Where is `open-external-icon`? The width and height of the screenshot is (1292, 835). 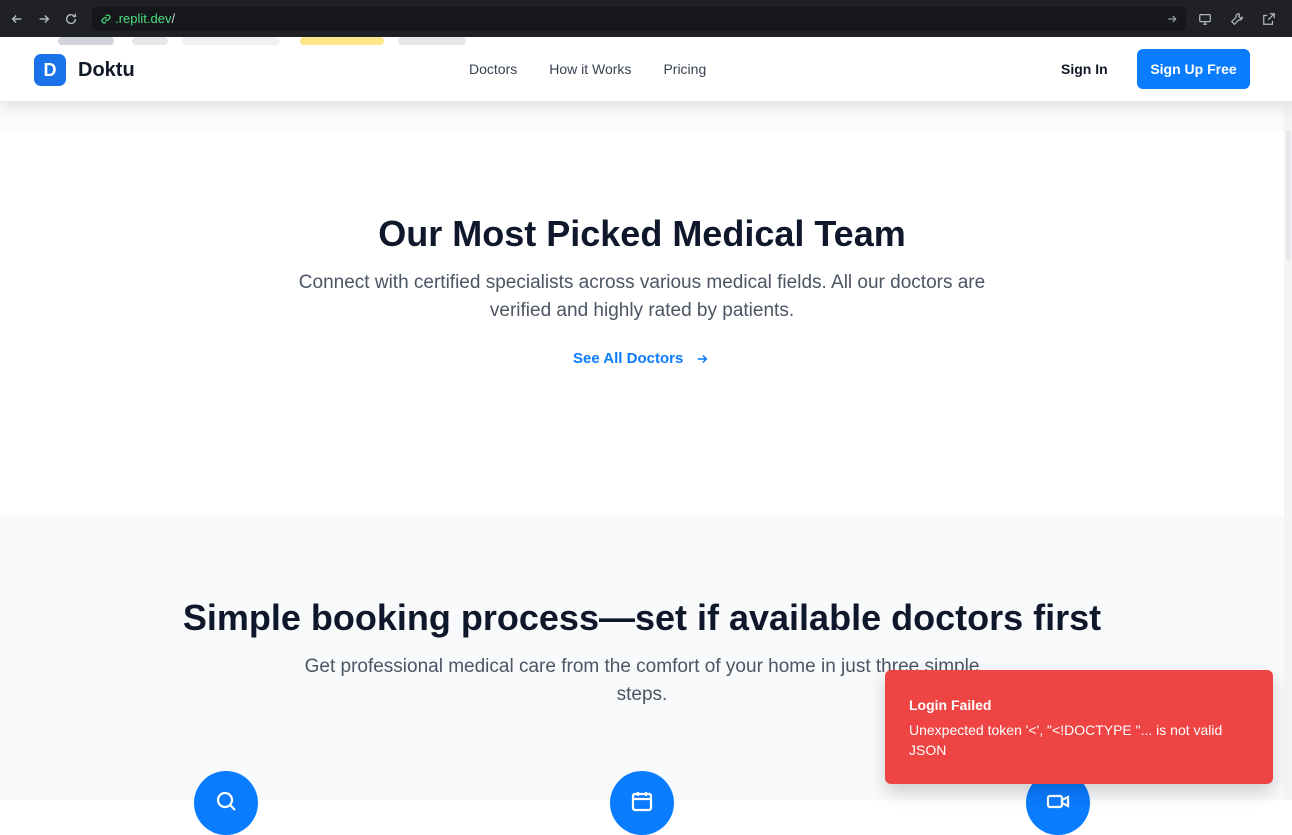
open-external-icon is located at coordinates (1269, 19).